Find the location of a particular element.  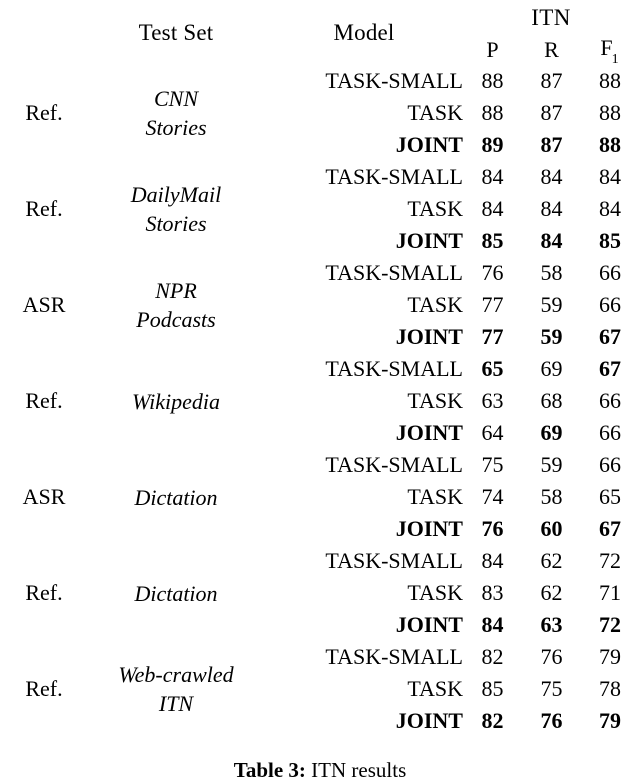

table-row: Ref. Web-crawled ITN TASK-SMALL 82 76 79 is located at coordinates (320, 678).